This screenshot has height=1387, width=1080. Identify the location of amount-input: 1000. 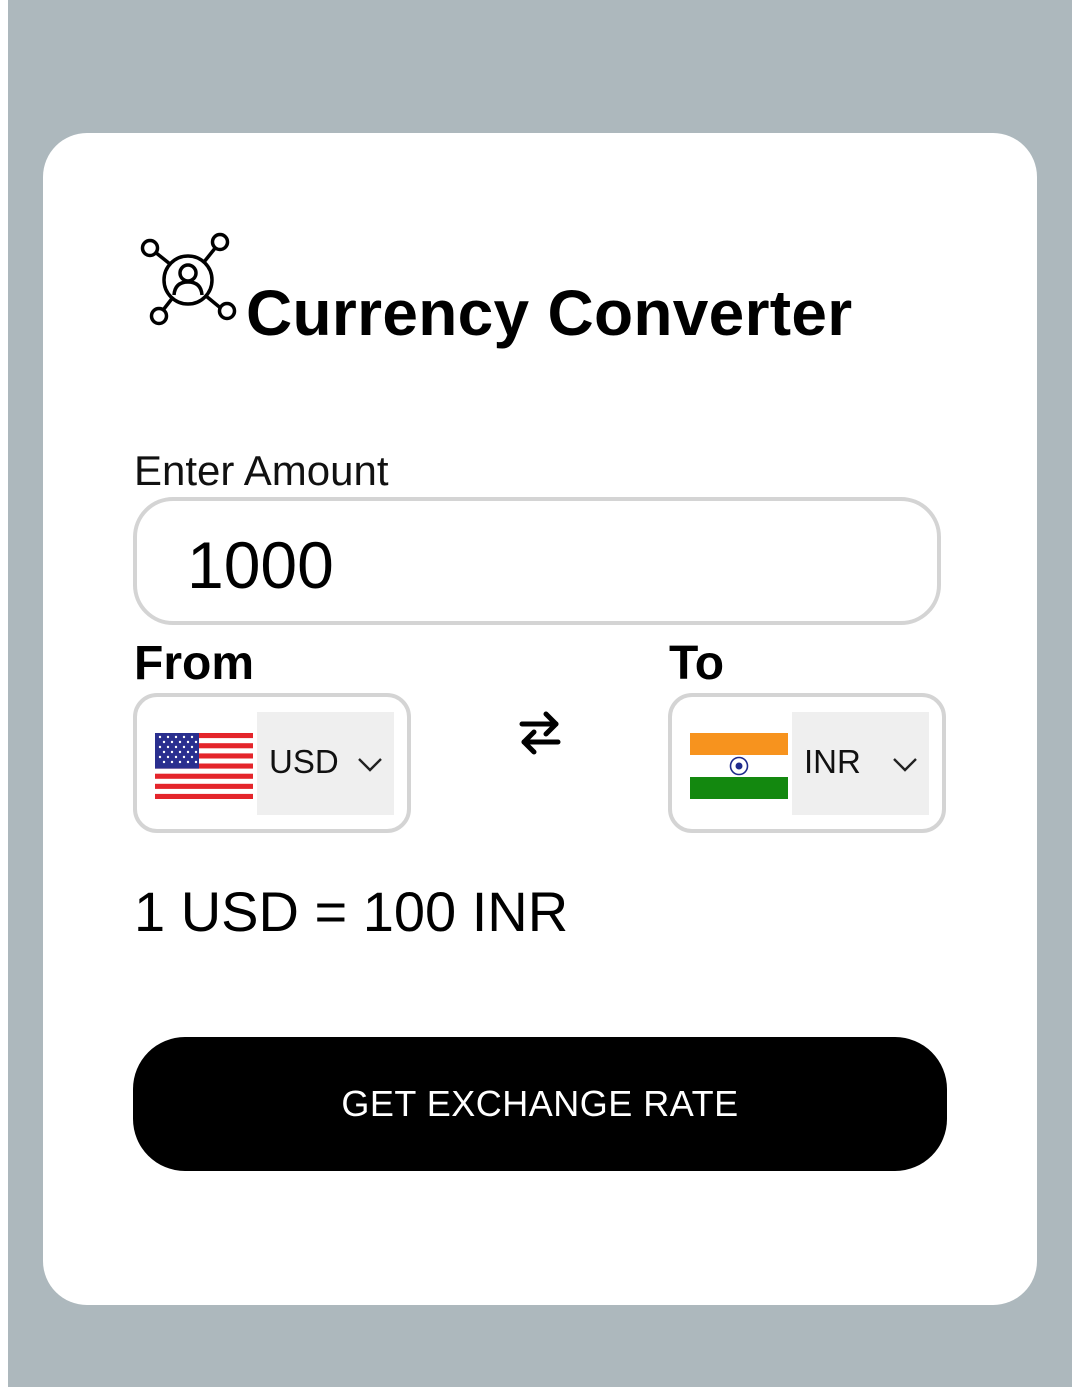
(537, 561).